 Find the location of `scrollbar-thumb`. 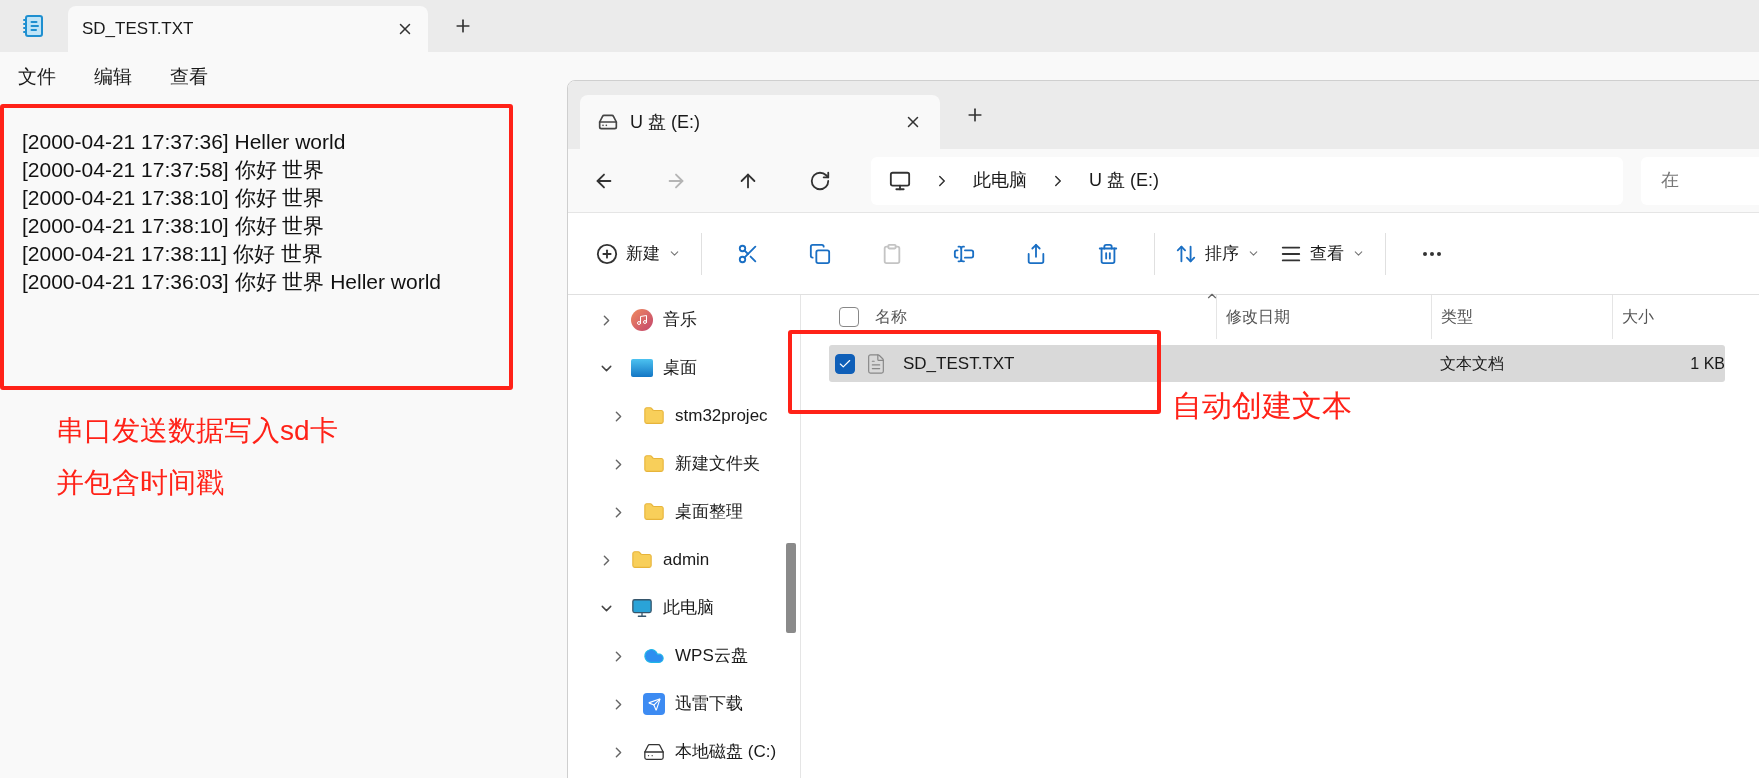

scrollbar-thumb is located at coordinates (791, 588).